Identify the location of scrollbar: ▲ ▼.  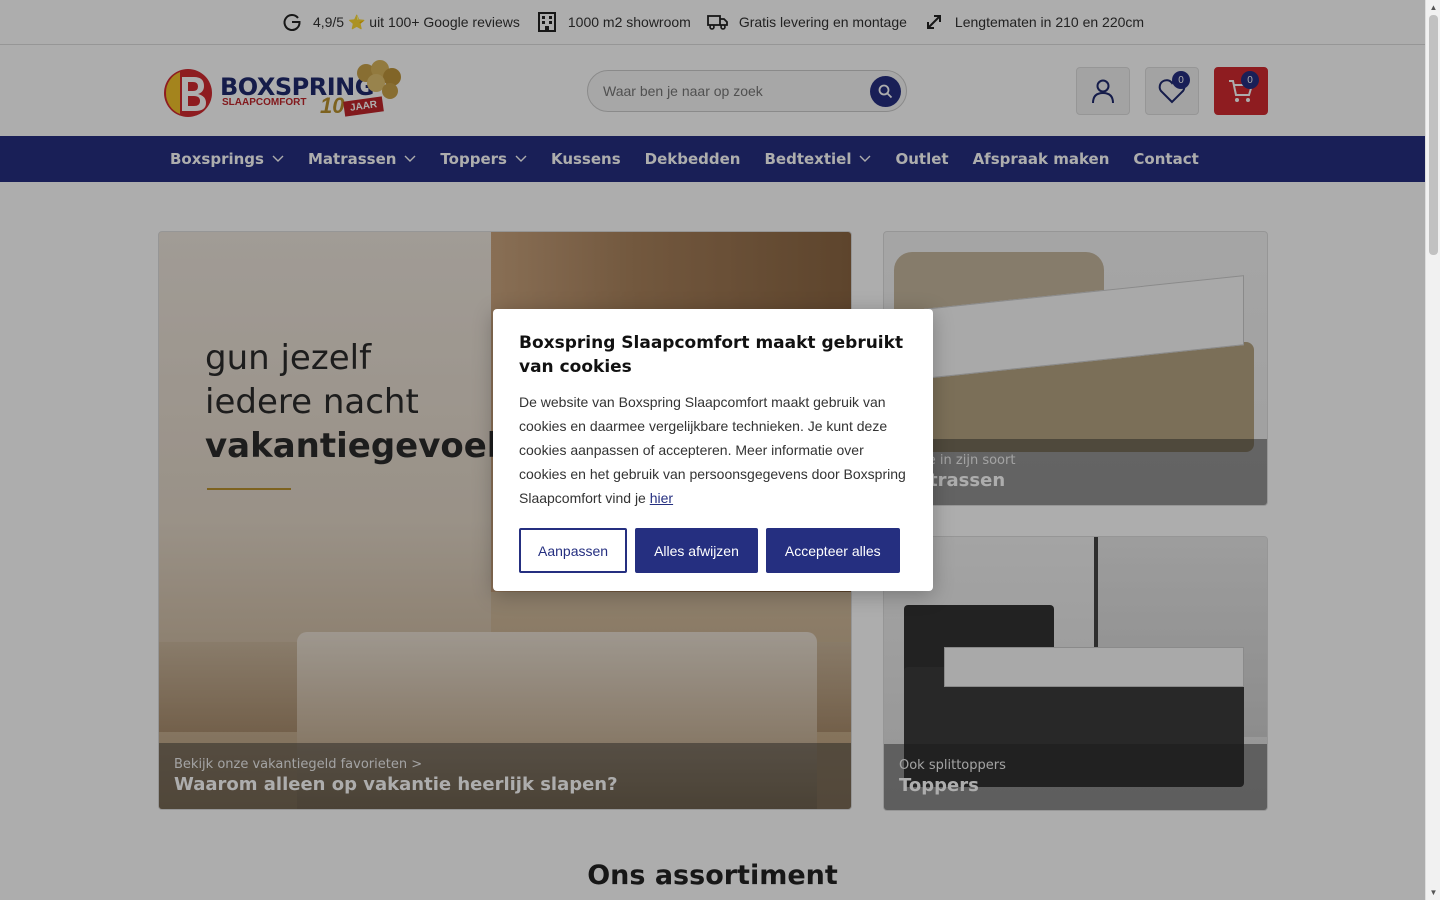
(1432, 450).